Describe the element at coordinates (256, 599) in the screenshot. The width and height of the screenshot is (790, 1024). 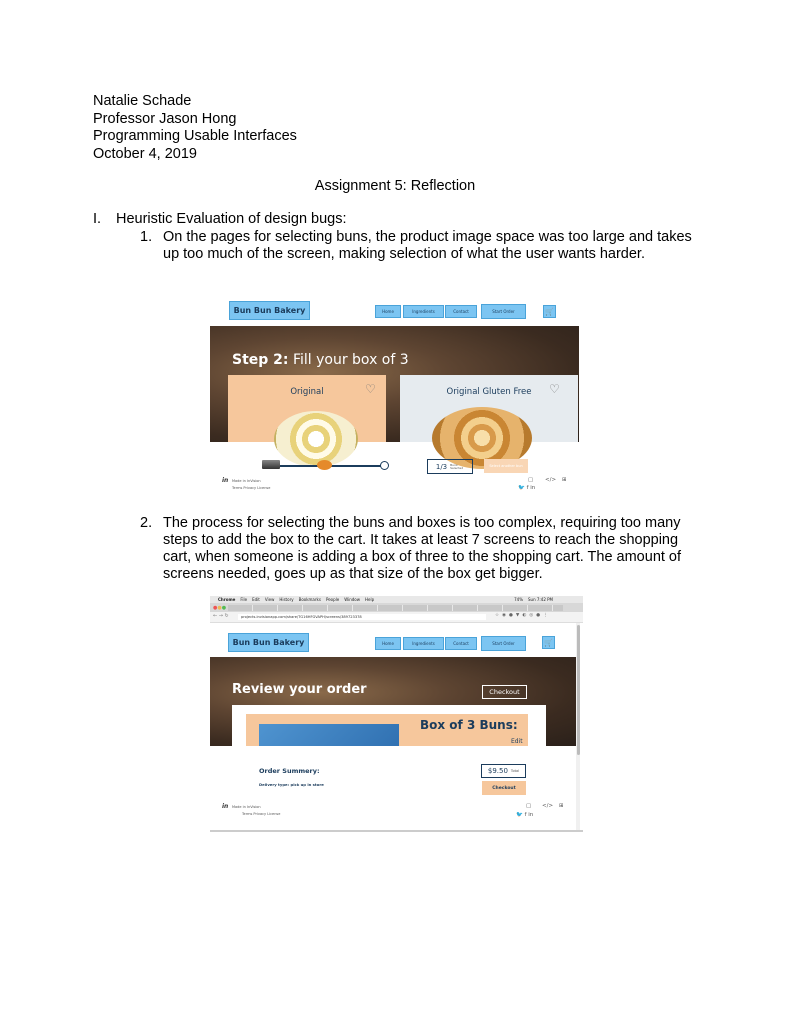
I see `menu-edit: Edit` at that location.